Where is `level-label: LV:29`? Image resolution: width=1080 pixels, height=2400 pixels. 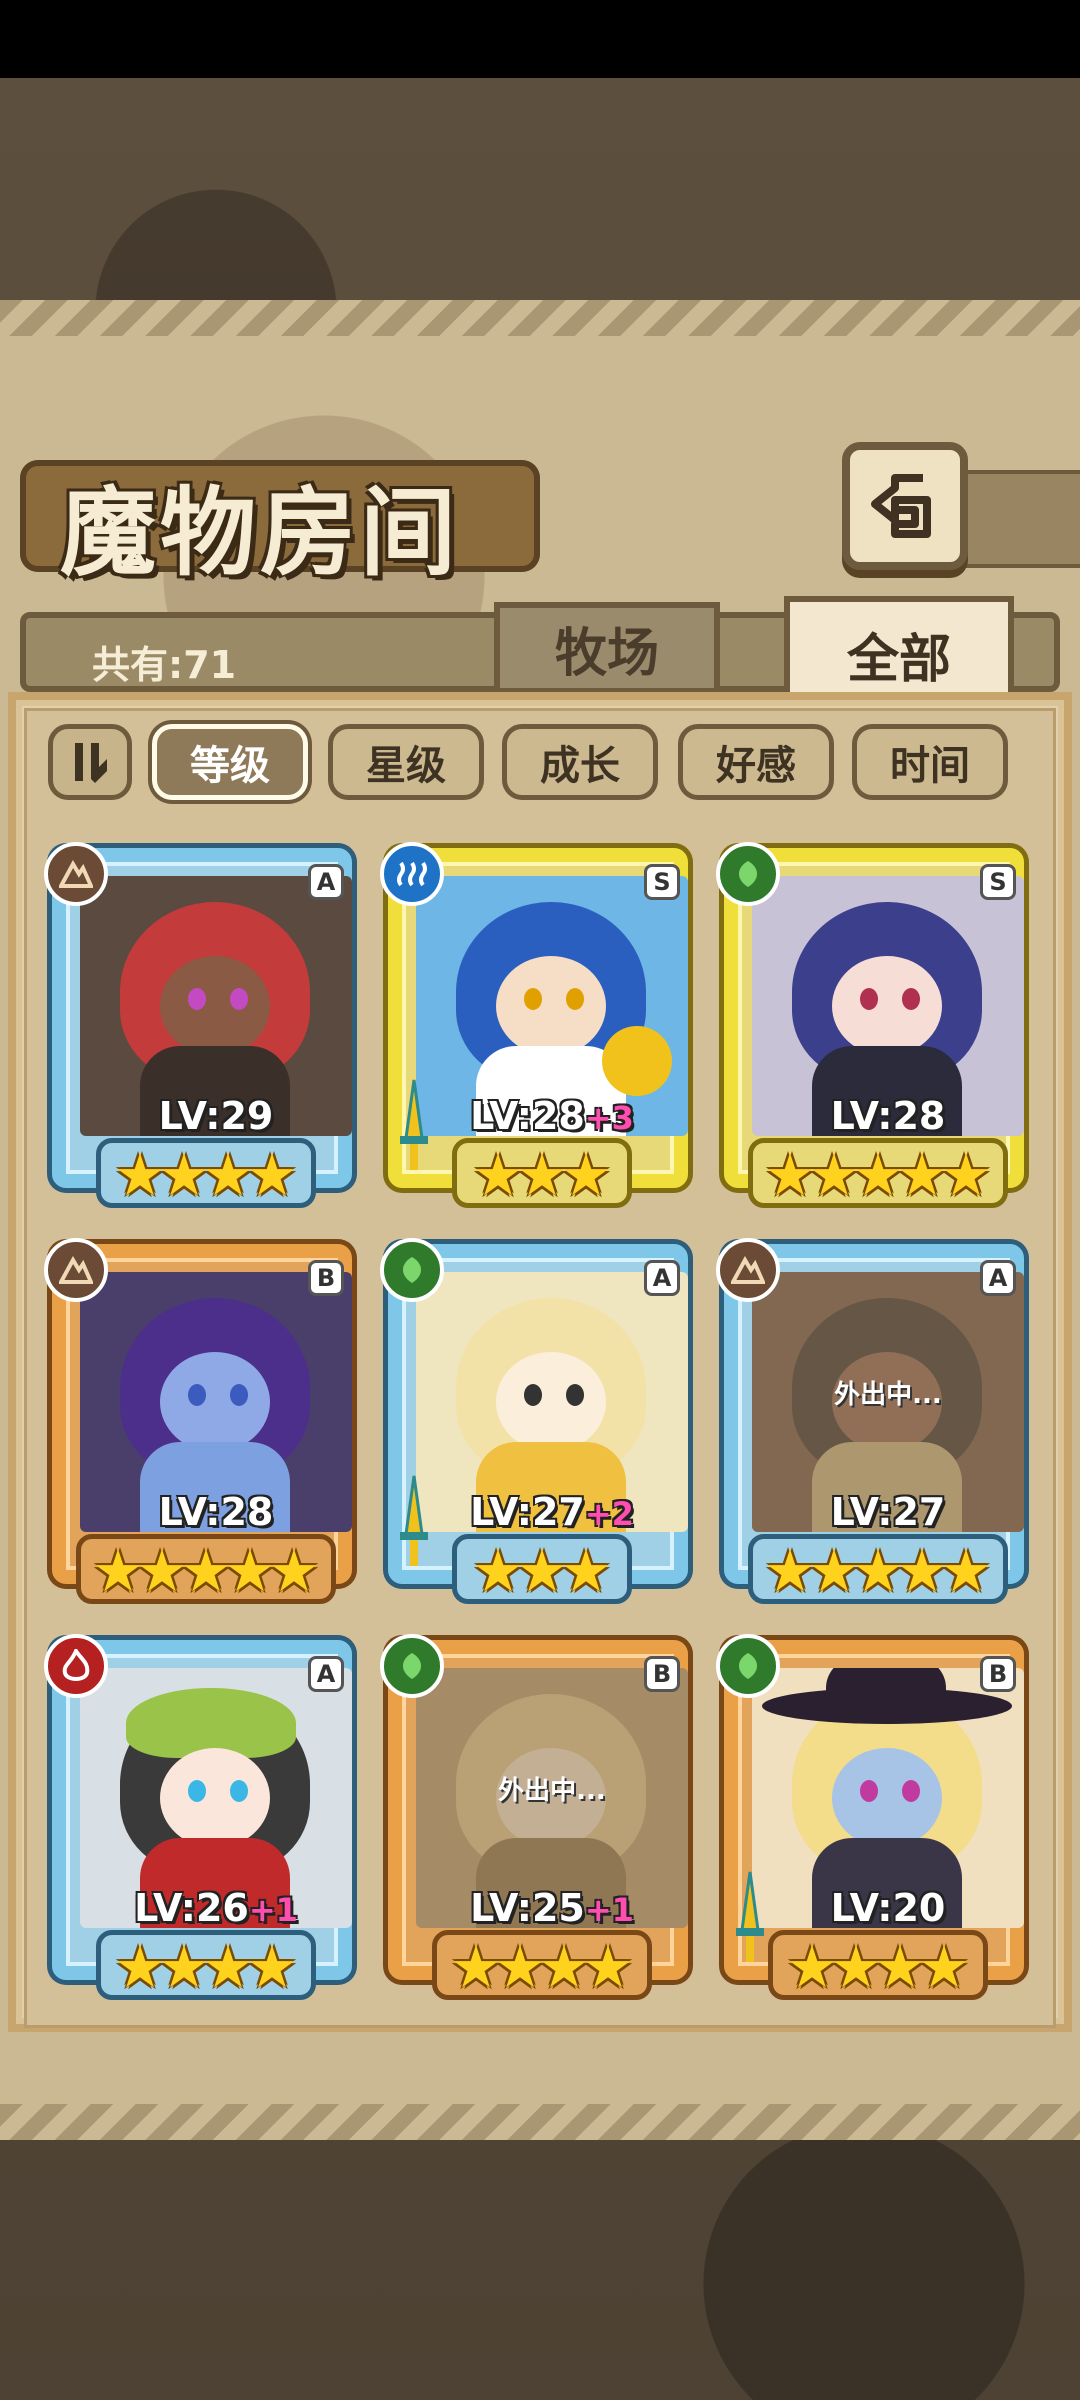
level-label: LV:29 is located at coordinates (216, 1116).